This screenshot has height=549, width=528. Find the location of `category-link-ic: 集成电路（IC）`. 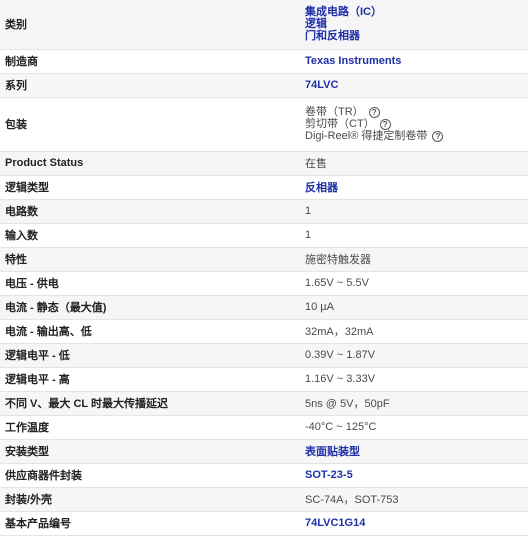

category-link-ic: 集成电路（IC） is located at coordinates (416, 12).